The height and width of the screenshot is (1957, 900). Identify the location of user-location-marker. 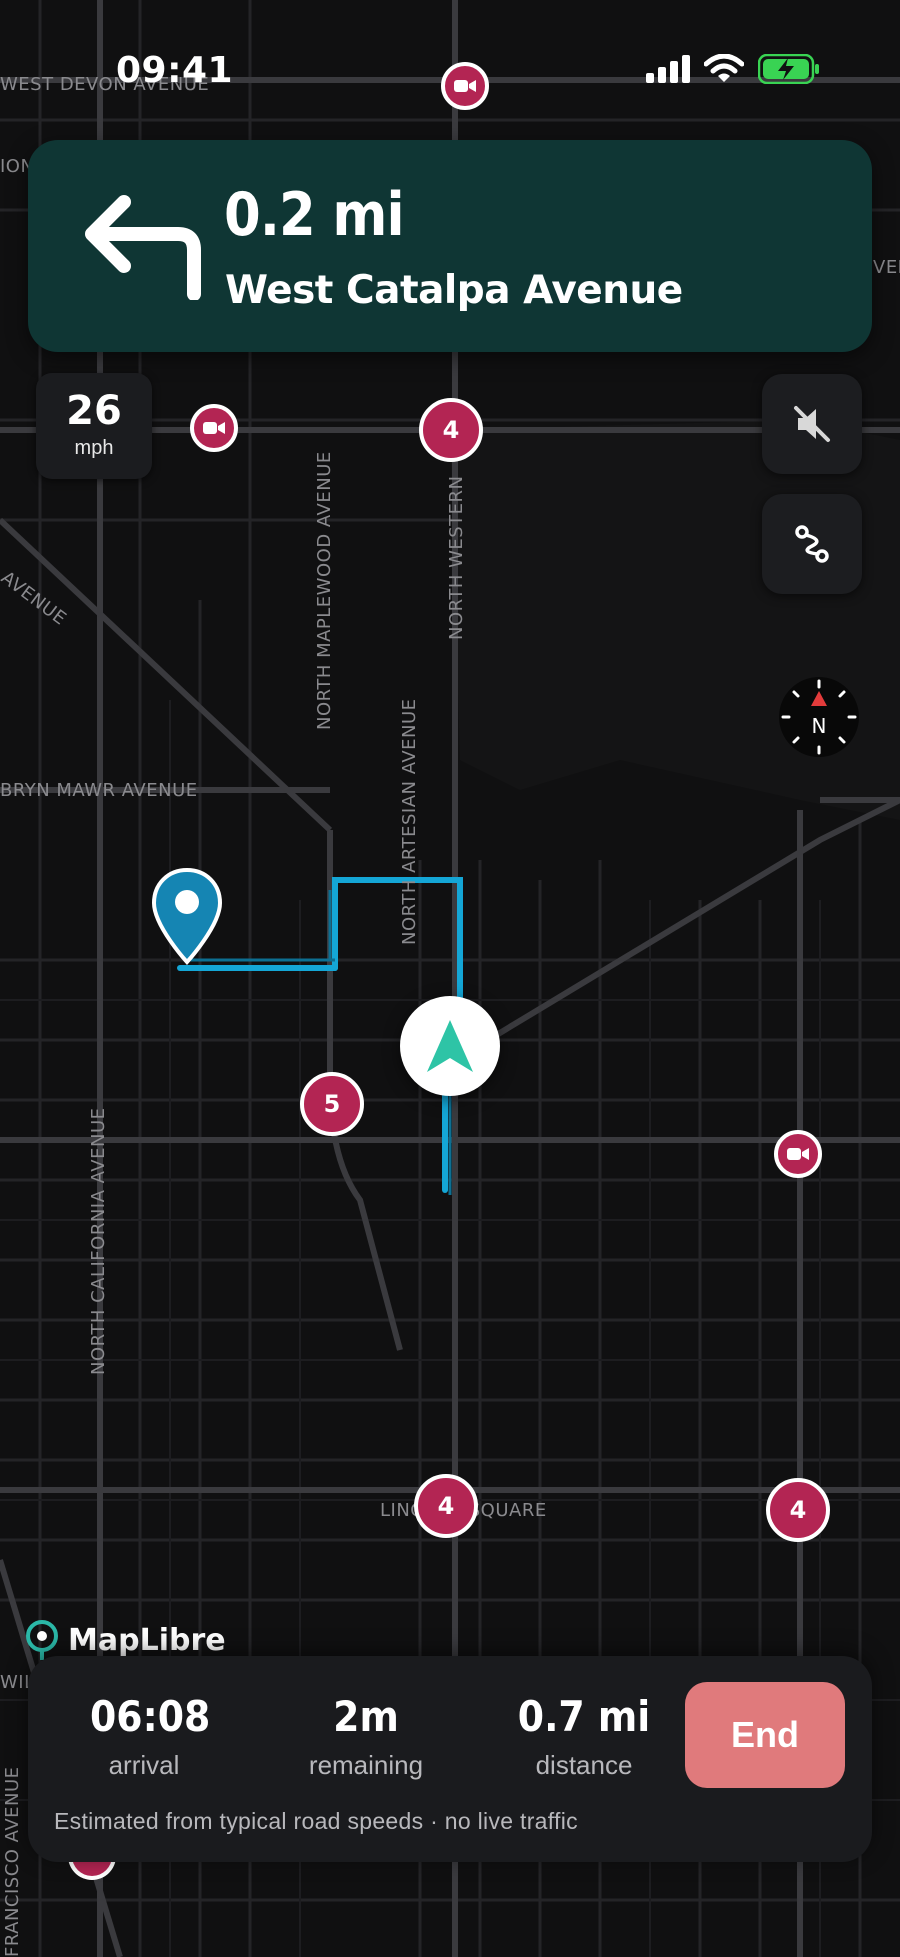
(450, 1046).